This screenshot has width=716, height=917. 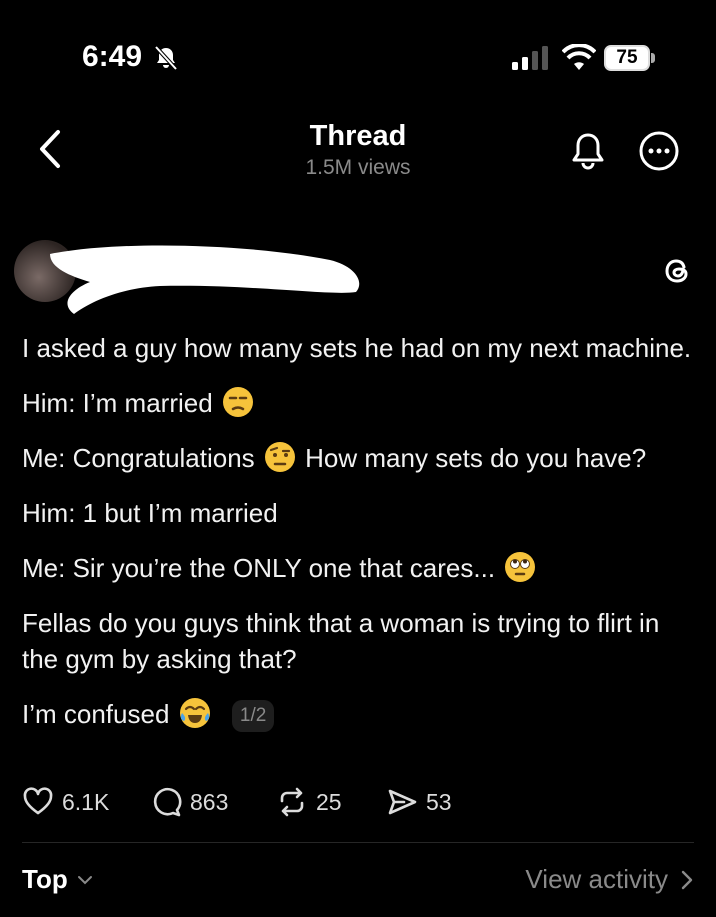 What do you see at coordinates (329, 801) in the screenshot?
I see `repost-count: 25` at bounding box center [329, 801].